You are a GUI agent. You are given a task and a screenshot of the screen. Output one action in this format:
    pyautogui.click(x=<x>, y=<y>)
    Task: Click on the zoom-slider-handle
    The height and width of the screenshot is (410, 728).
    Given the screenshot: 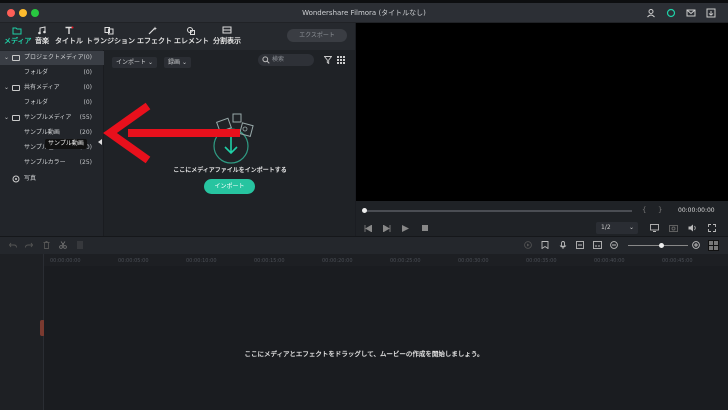 What is the action you would take?
    pyautogui.click(x=661, y=245)
    